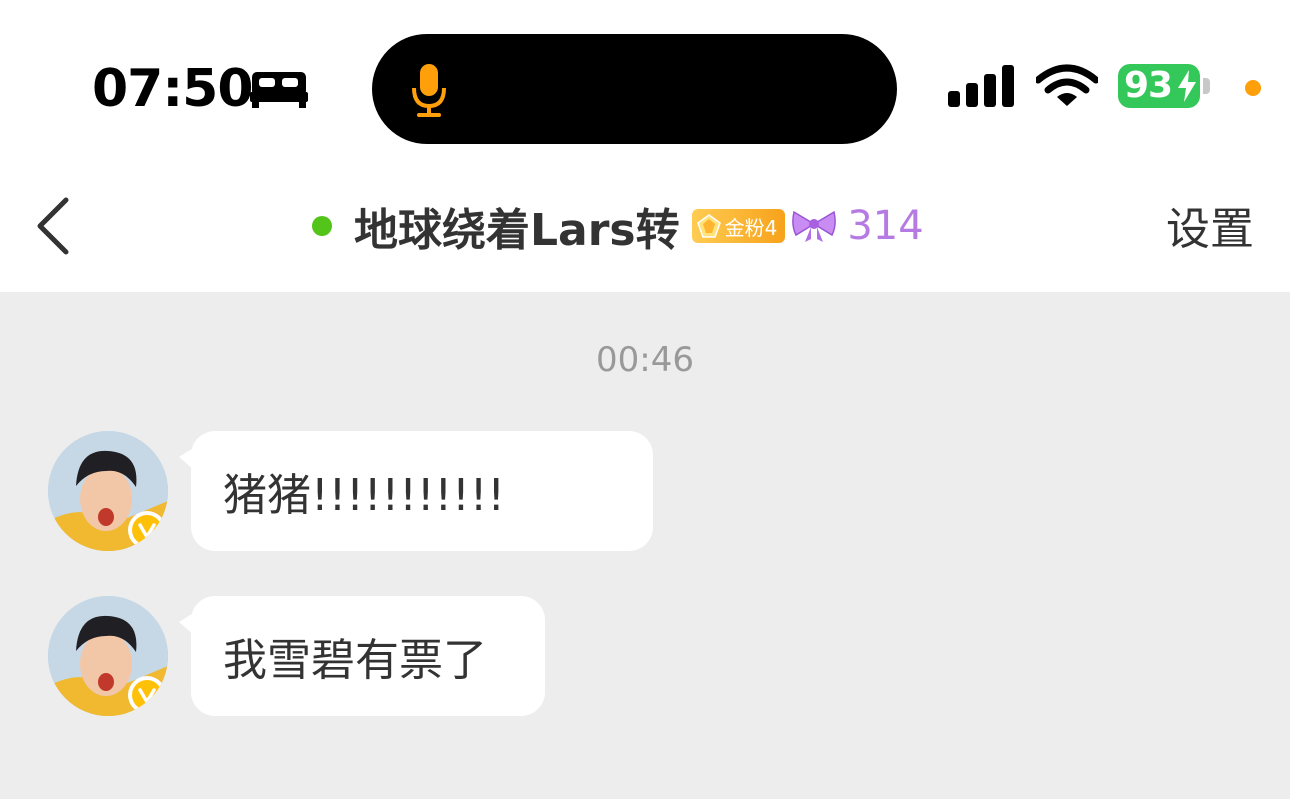  What do you see at coordinates (429, 90) in the screenshot?
I see `microphone-icon` at bounding box center [429, 90].